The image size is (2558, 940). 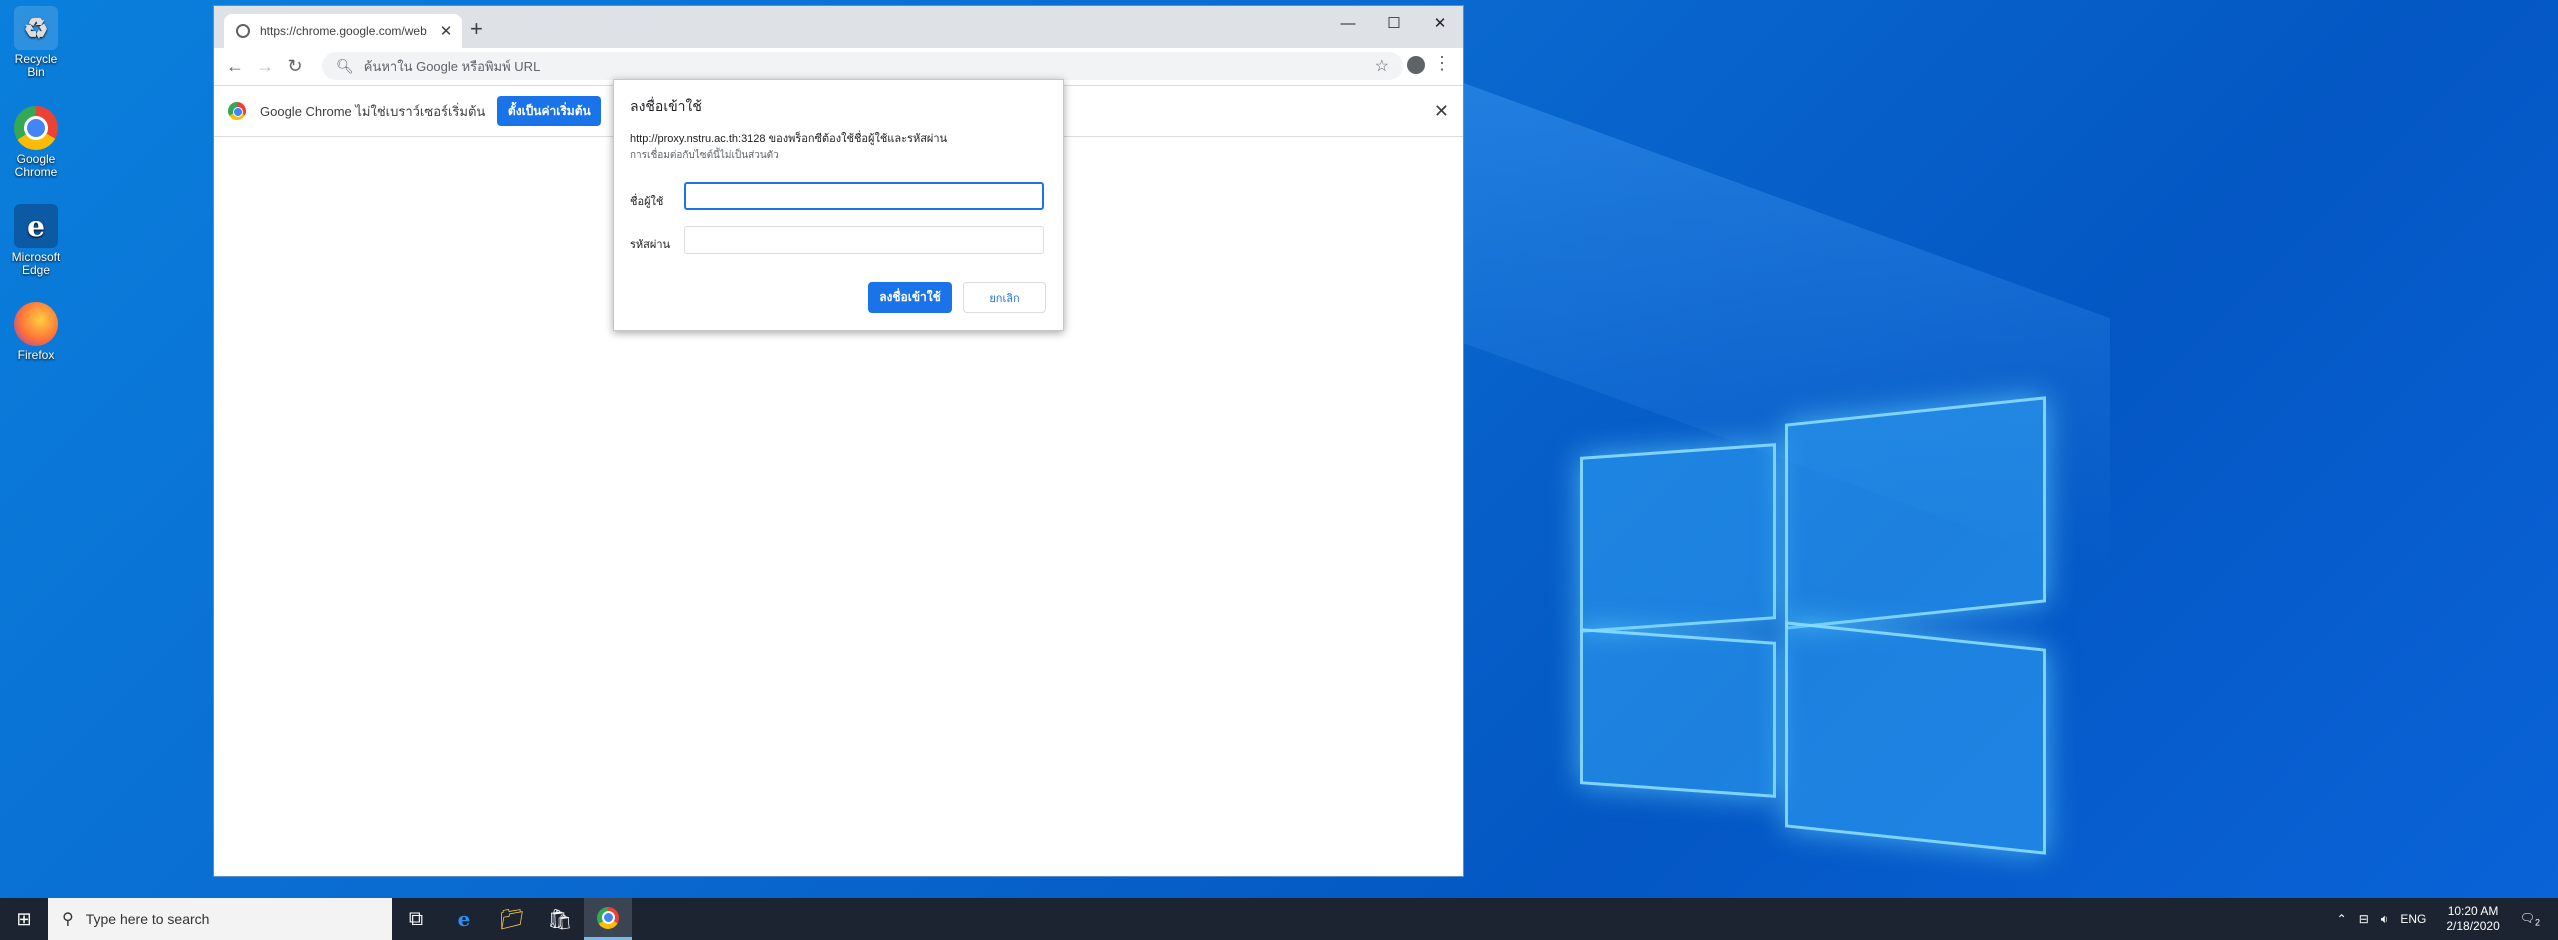 I want to click on omnibox: 🔍︎ ค้นหาใน Google หรือพิมพ์ URL ☆, so click(x=862, y=66).